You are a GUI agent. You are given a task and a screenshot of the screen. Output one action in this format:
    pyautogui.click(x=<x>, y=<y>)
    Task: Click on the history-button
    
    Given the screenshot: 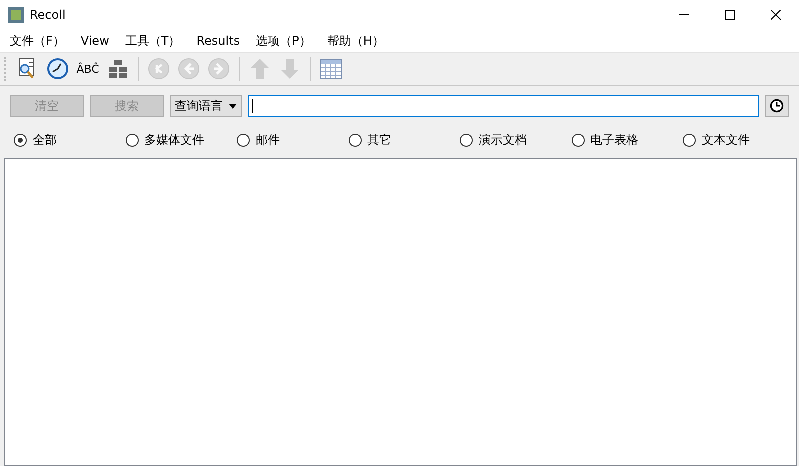 What is the action you would take?
    pyautogui.click(x=777, y=106)
    